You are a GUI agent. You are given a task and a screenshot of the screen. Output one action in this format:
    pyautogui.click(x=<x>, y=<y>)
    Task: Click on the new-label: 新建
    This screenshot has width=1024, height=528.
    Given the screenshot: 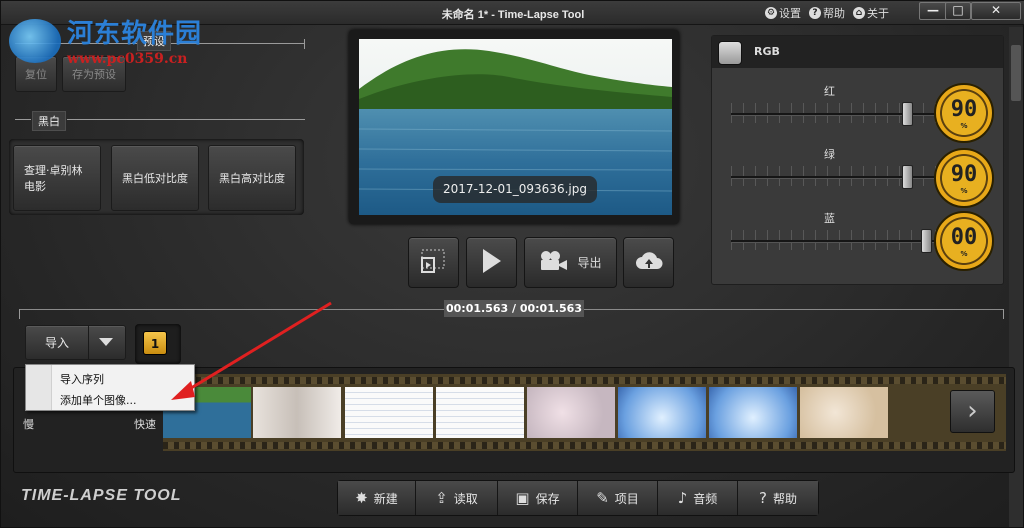 What is the action you would take?
    pyautogui.click(x=385, y=498)
    